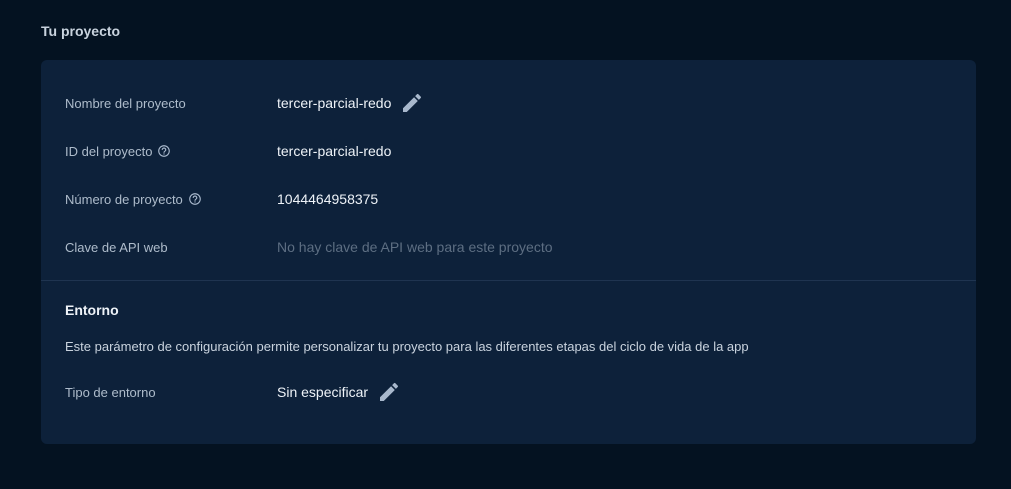 The height and width of the screenshot is (489, 1011). Describe the element at coordinates (92, 310) in the screenshot. I see `environment-title: Entorno` at that location.